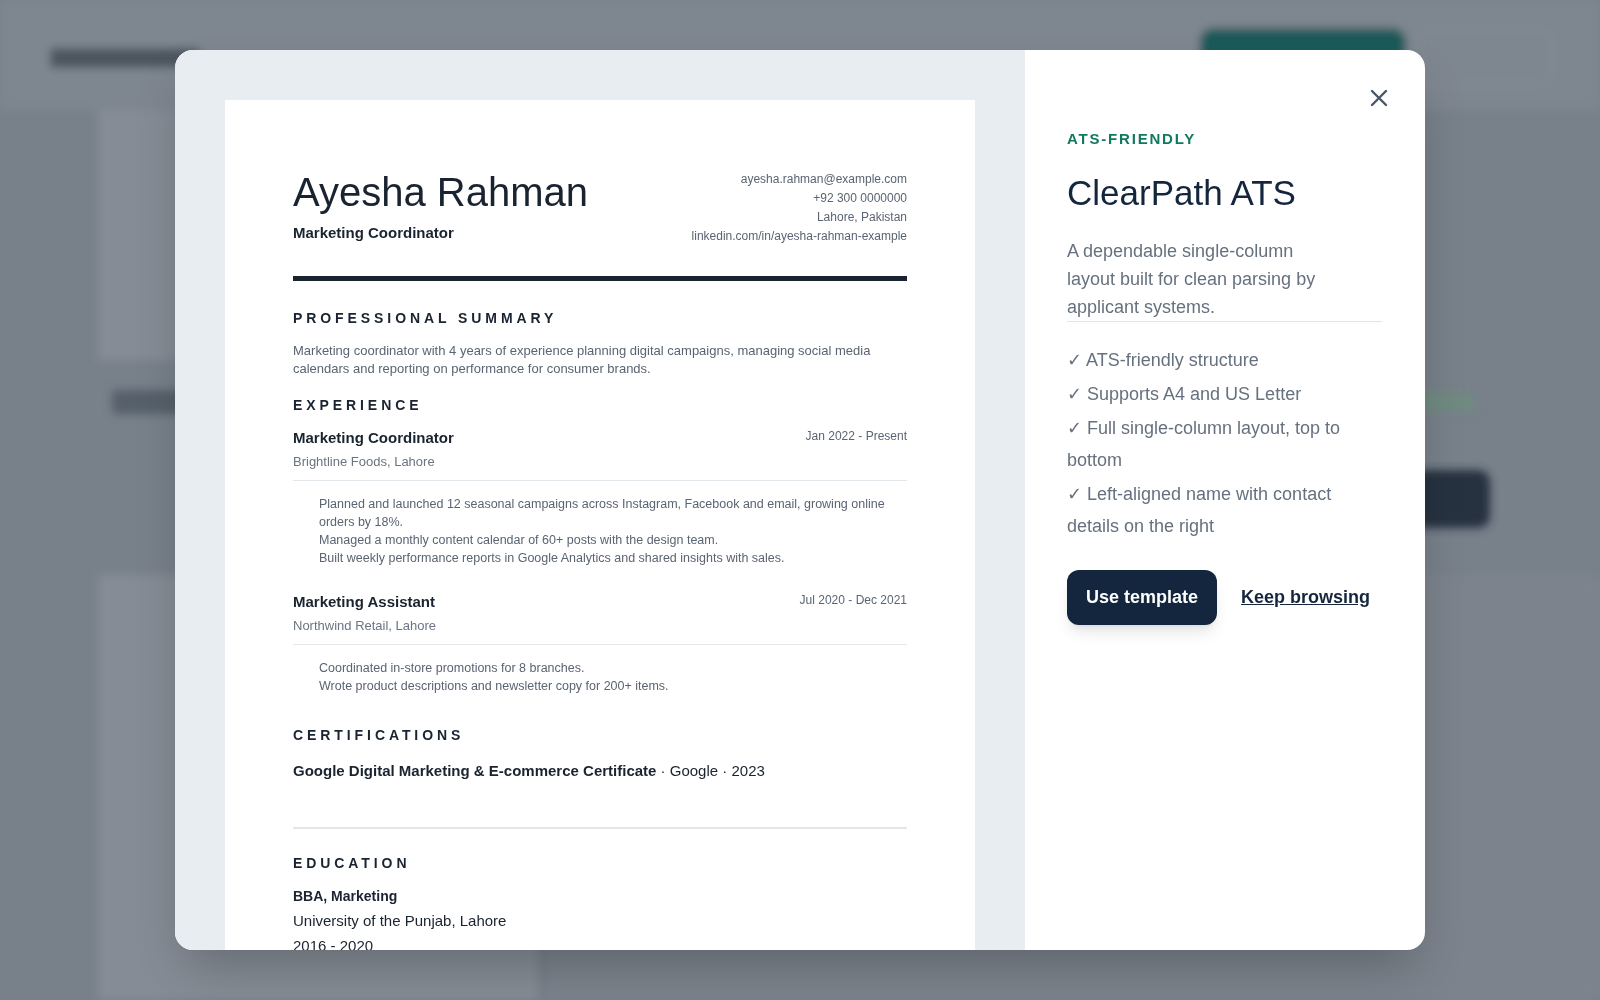 This screenshot has width=1600, height=1000. Describe the element at coordinates (374, 233) in the screenshot. I see `resume-headline: Marketing Coordinator` at that location.